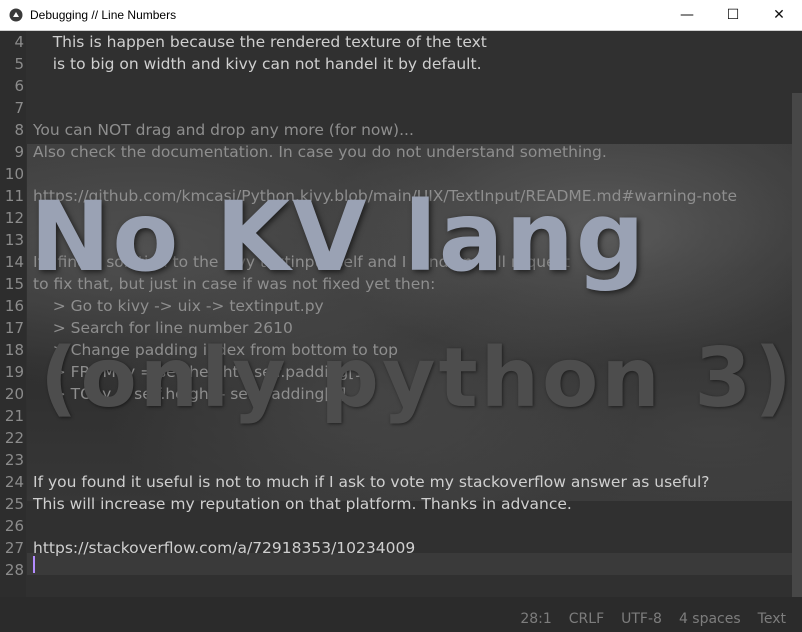 This screenshot has width=802, height=632. I want to click on line-number: 23, so click(14, 460).